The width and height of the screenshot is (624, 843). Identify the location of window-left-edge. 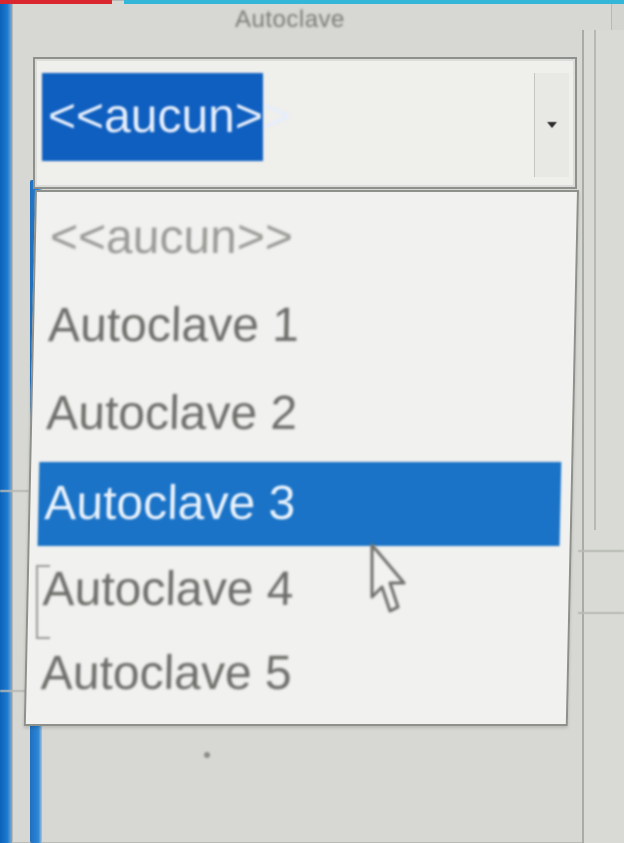
(6, 421).